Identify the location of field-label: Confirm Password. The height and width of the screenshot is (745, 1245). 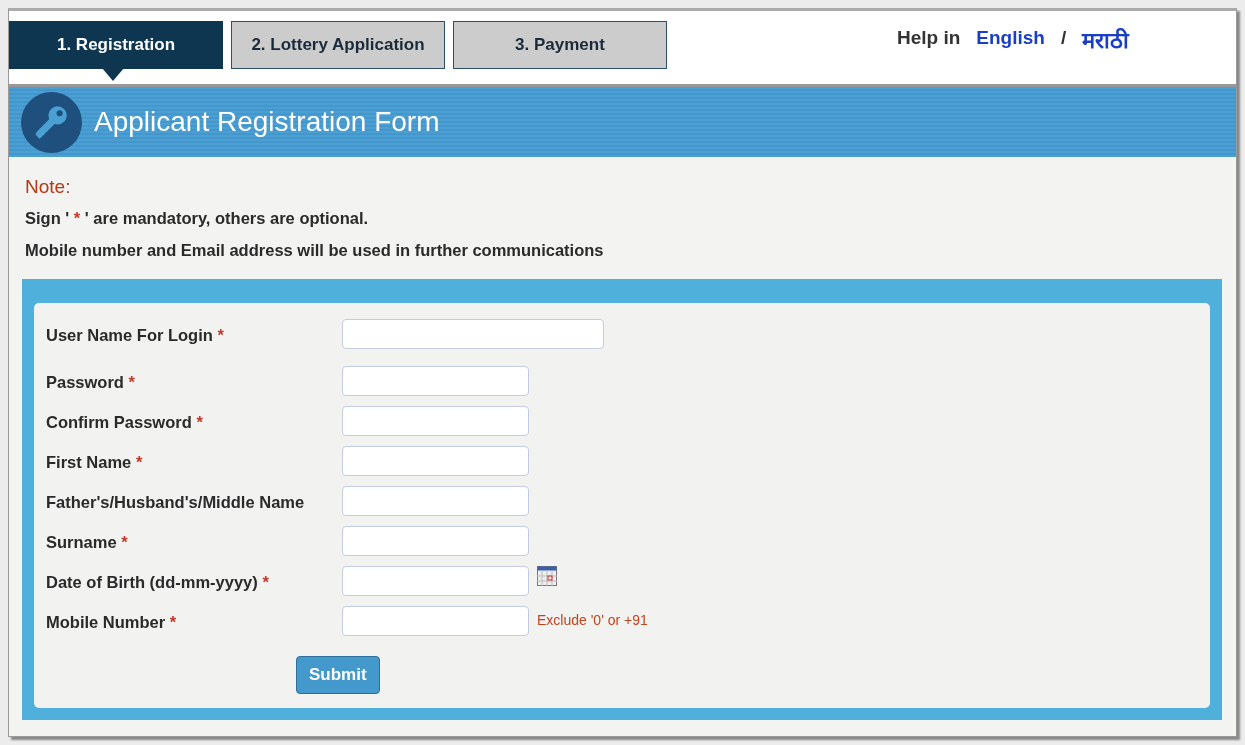
(119, 422).